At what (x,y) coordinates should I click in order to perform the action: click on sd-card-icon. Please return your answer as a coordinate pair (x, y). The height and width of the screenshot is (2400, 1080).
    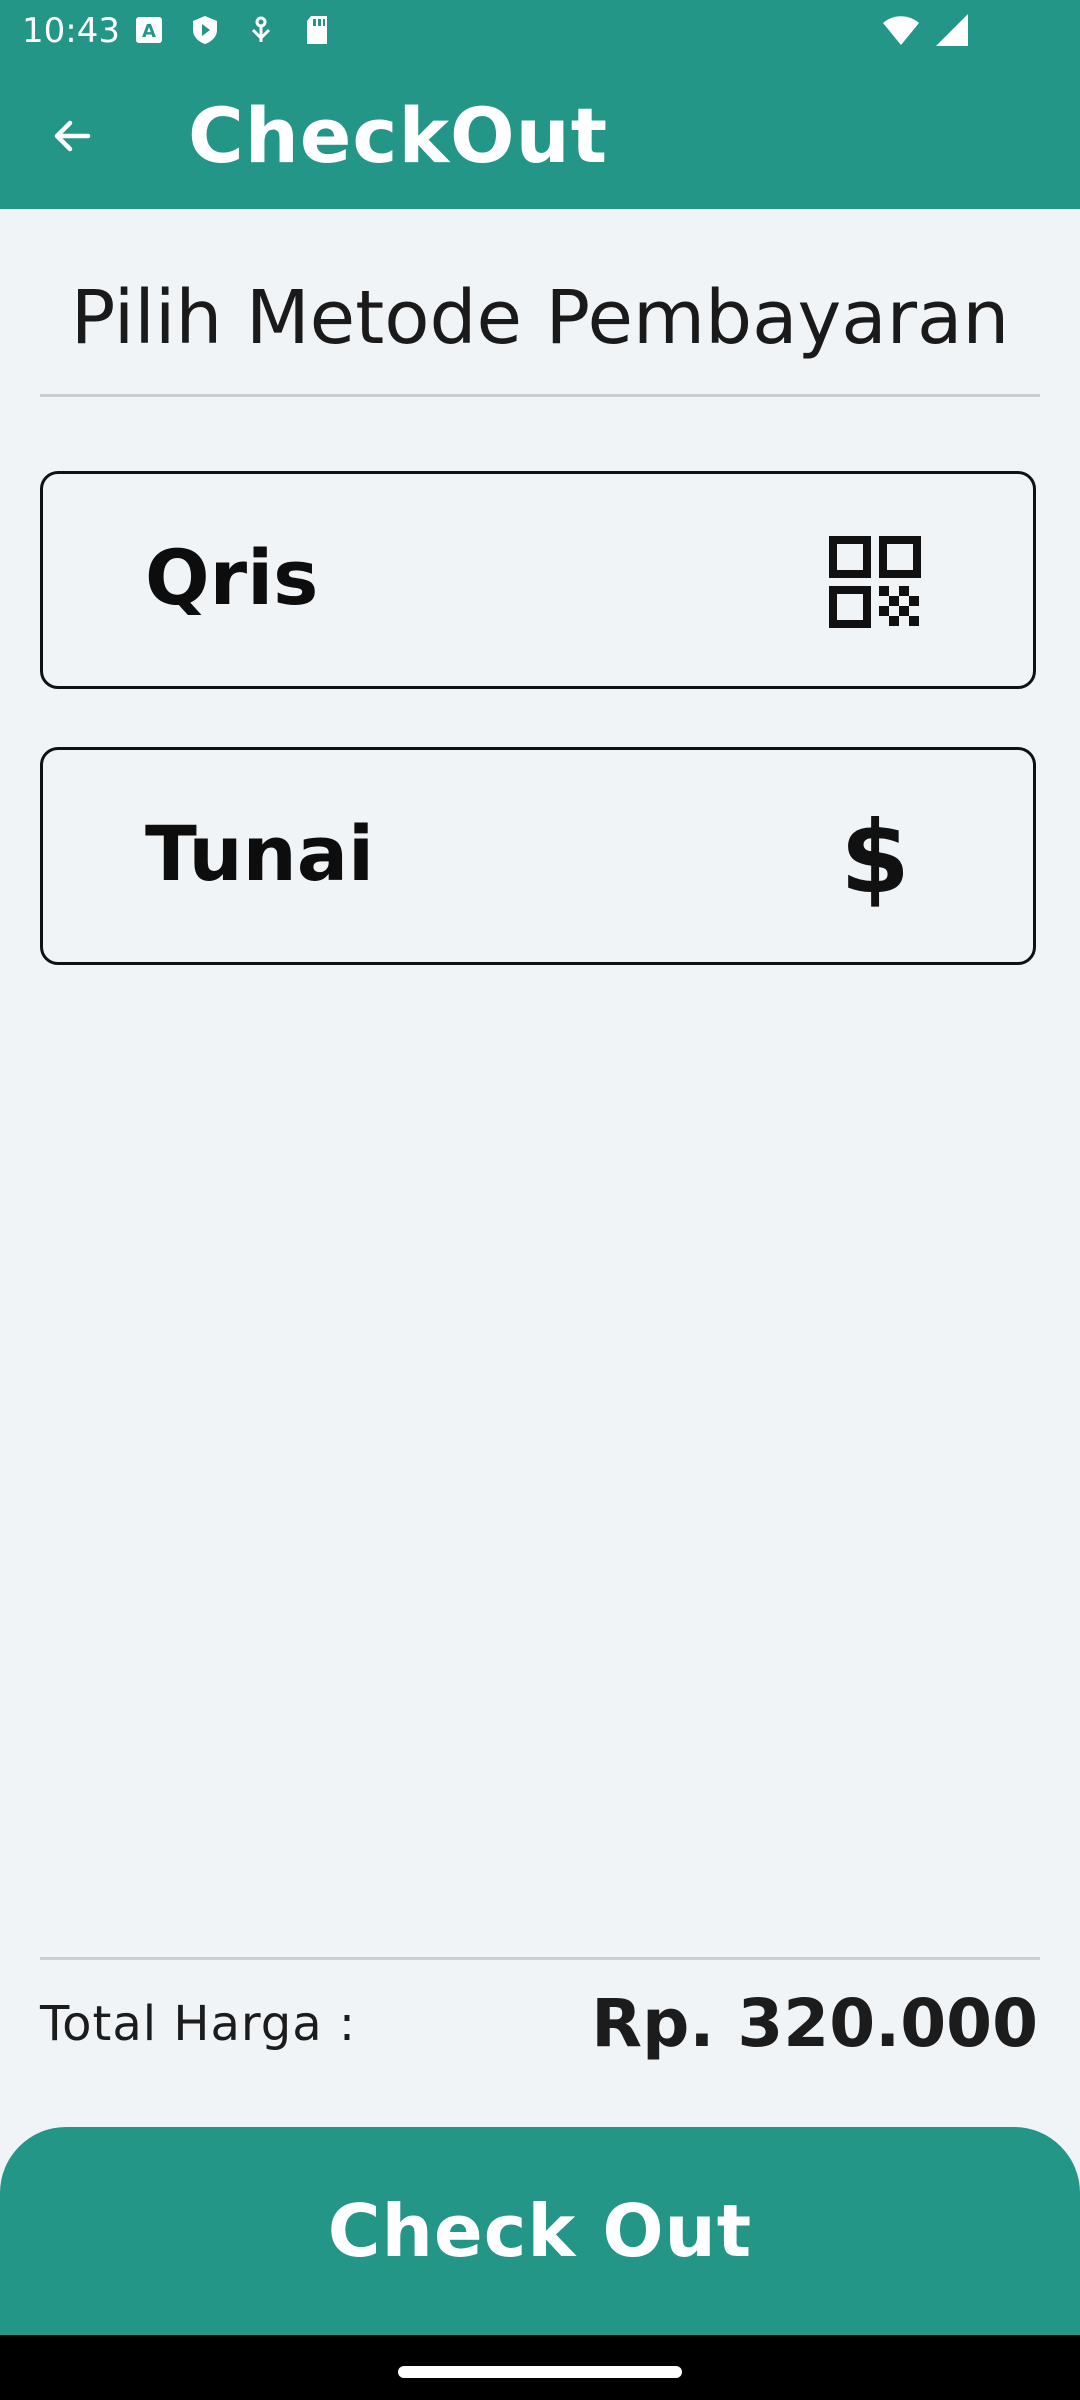
    Looking at the image, I should click on (317, 30).